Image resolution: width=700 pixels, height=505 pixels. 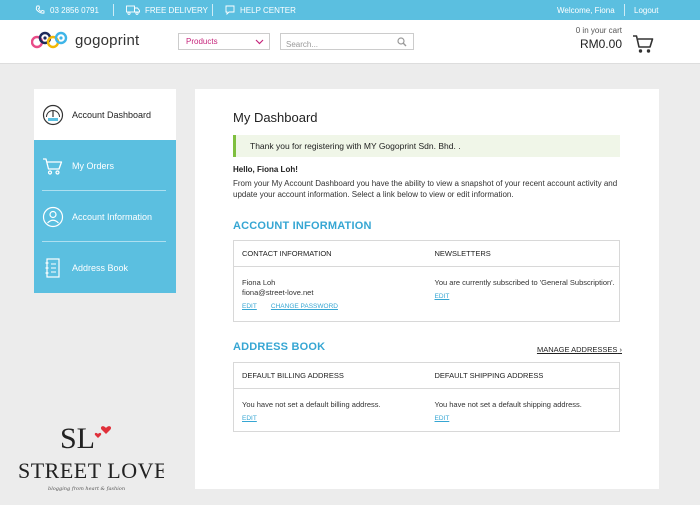 What do you see at coordinates (287, 253) in the screenshot?
I see `contact-information-header: CONTACT INFORMATION` at bounding box center [287, 253].